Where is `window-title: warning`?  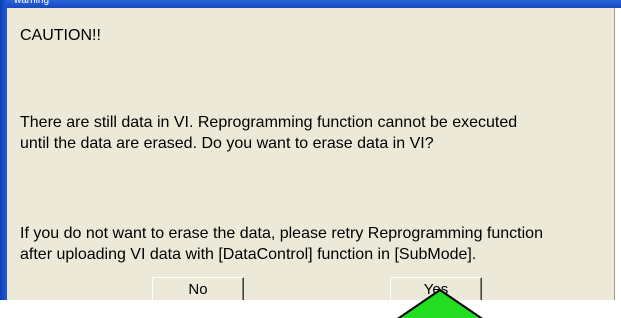
window-title: warning is located at coordinates (32, 3).